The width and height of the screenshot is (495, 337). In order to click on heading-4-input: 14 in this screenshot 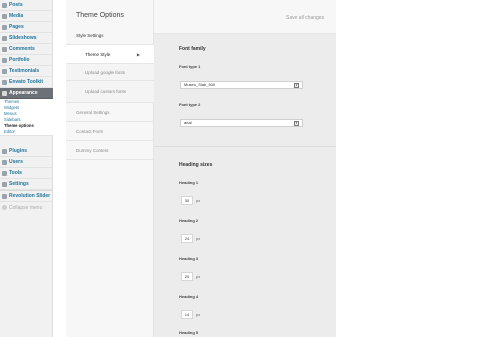, I will do `click(187, 314)`.